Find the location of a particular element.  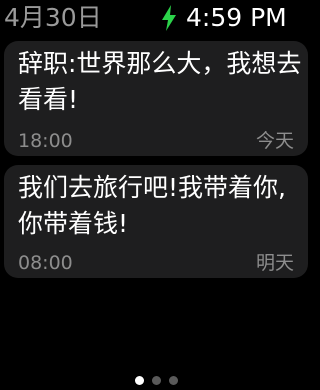

notification-day: 今天 is located at coordinates (274, 141).